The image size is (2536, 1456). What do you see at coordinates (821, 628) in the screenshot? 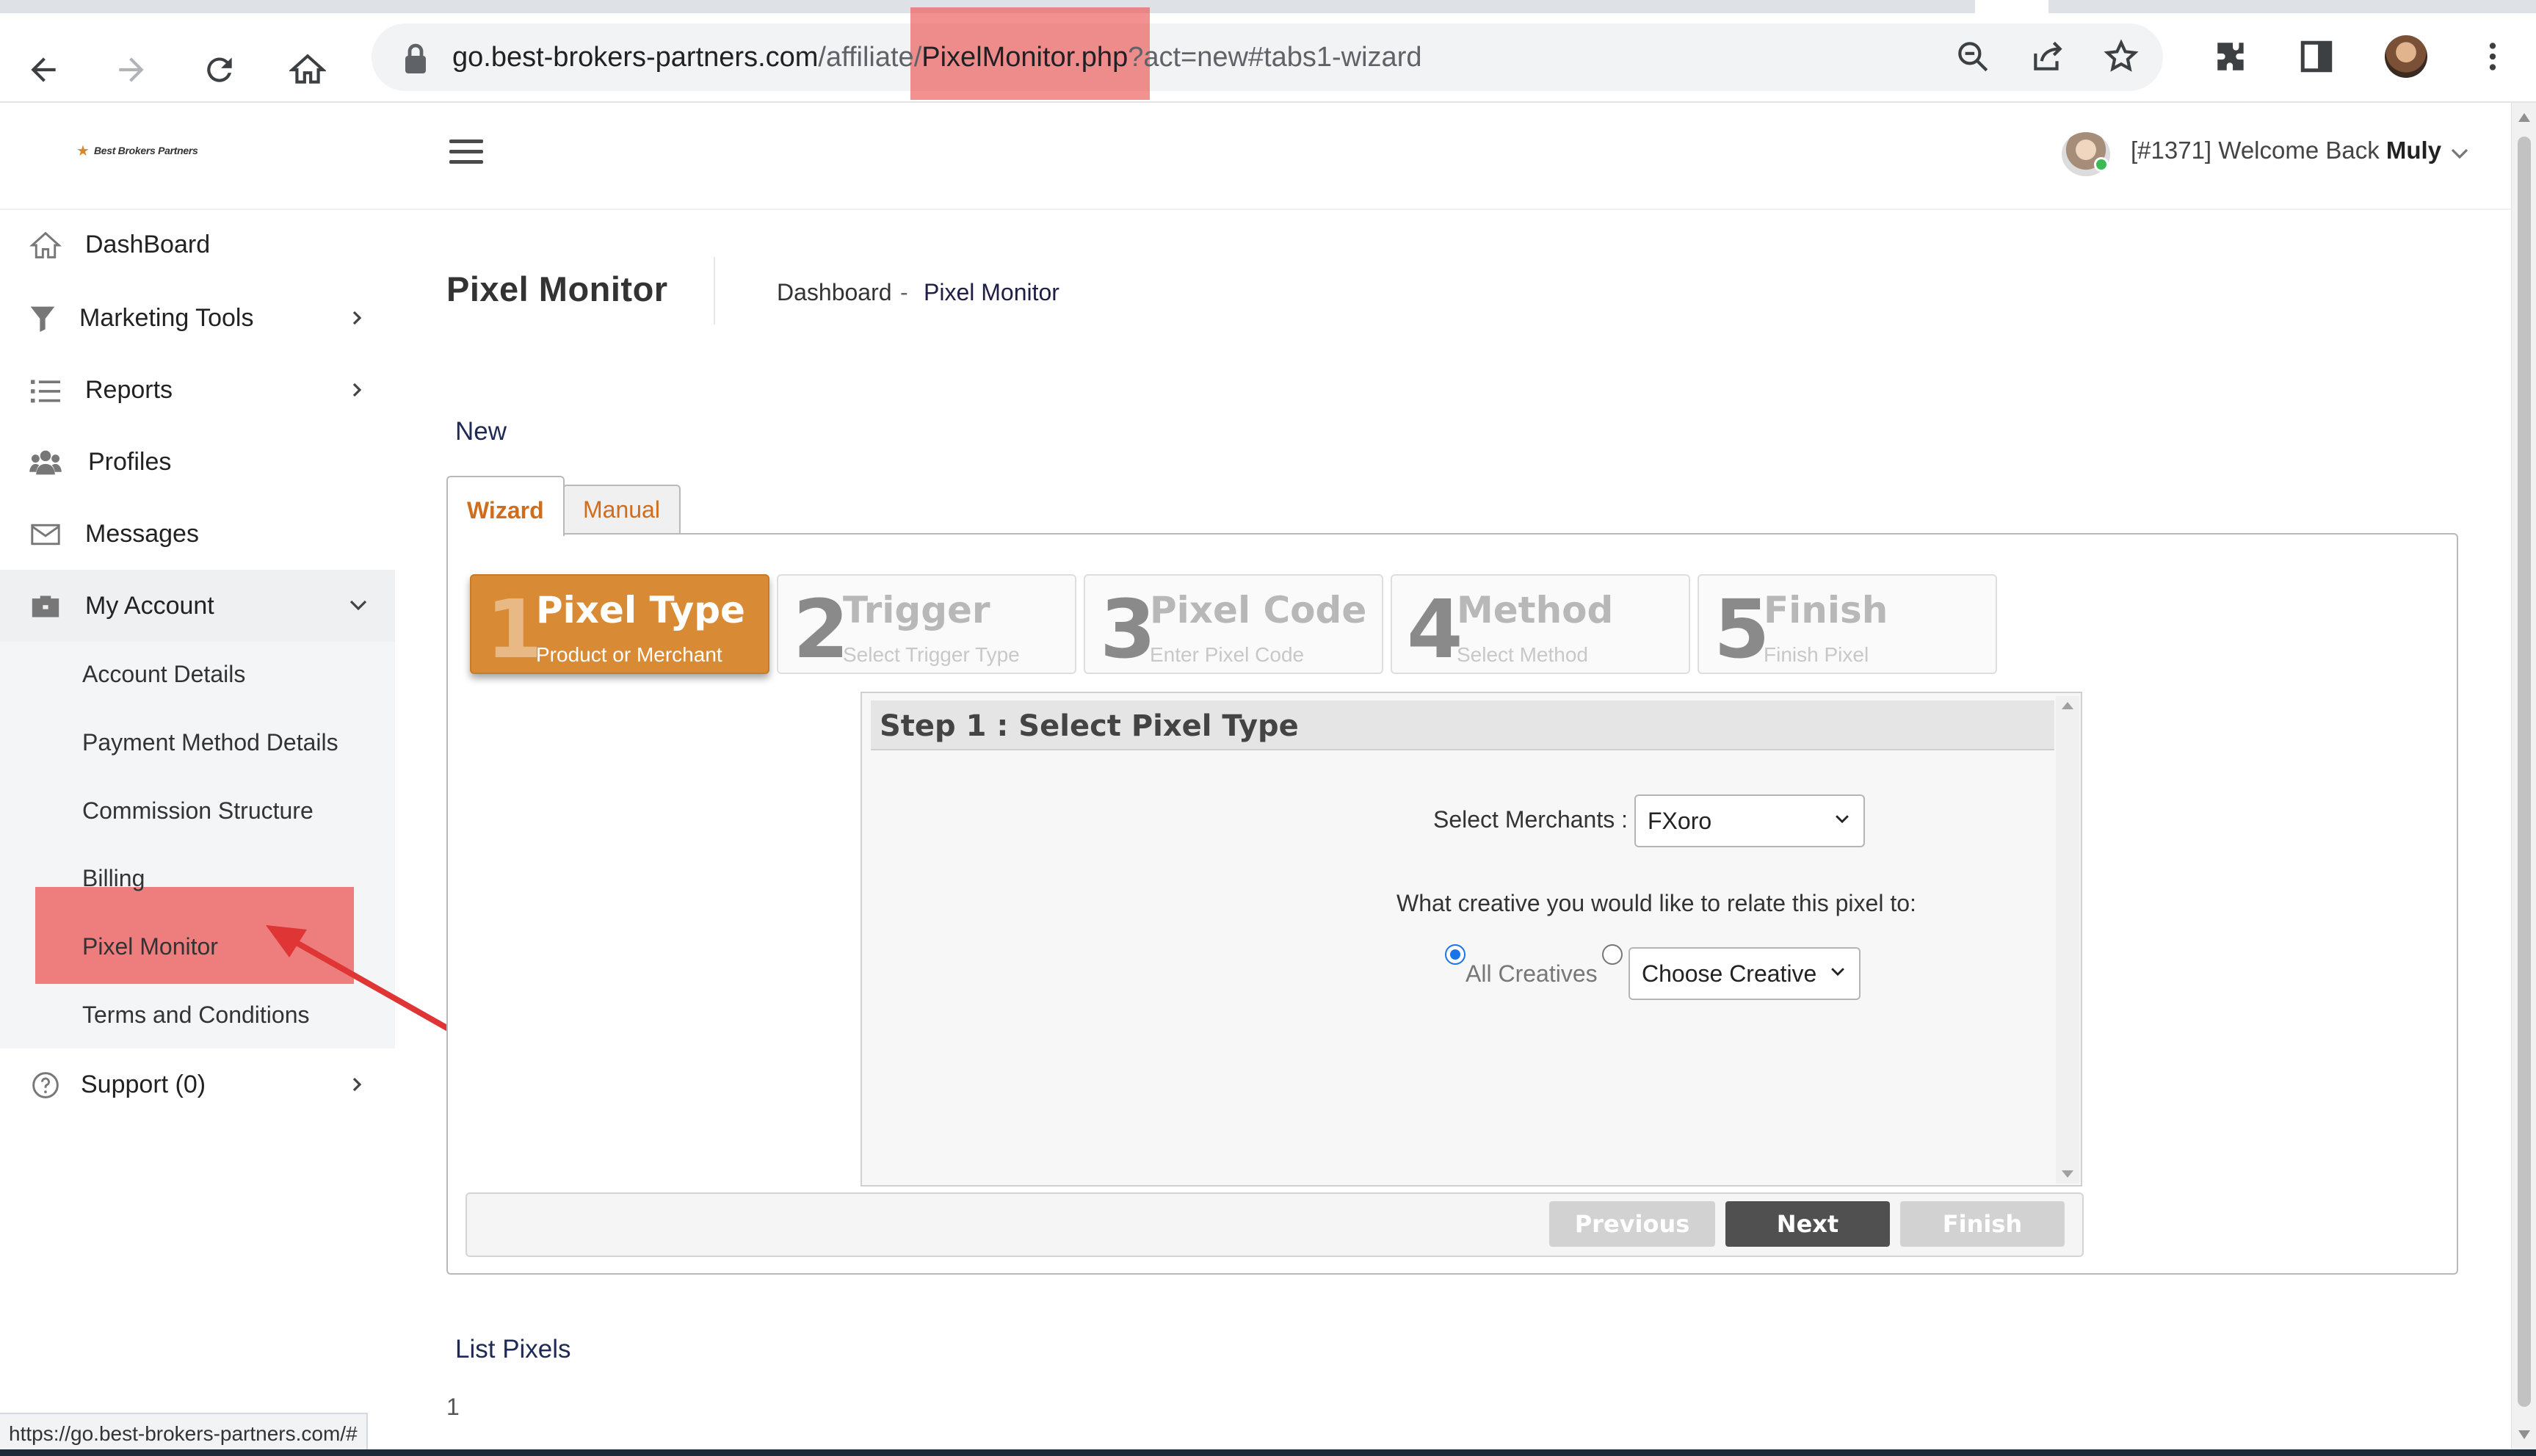
I see `step-number: 2` at bounding box center [821, 628].